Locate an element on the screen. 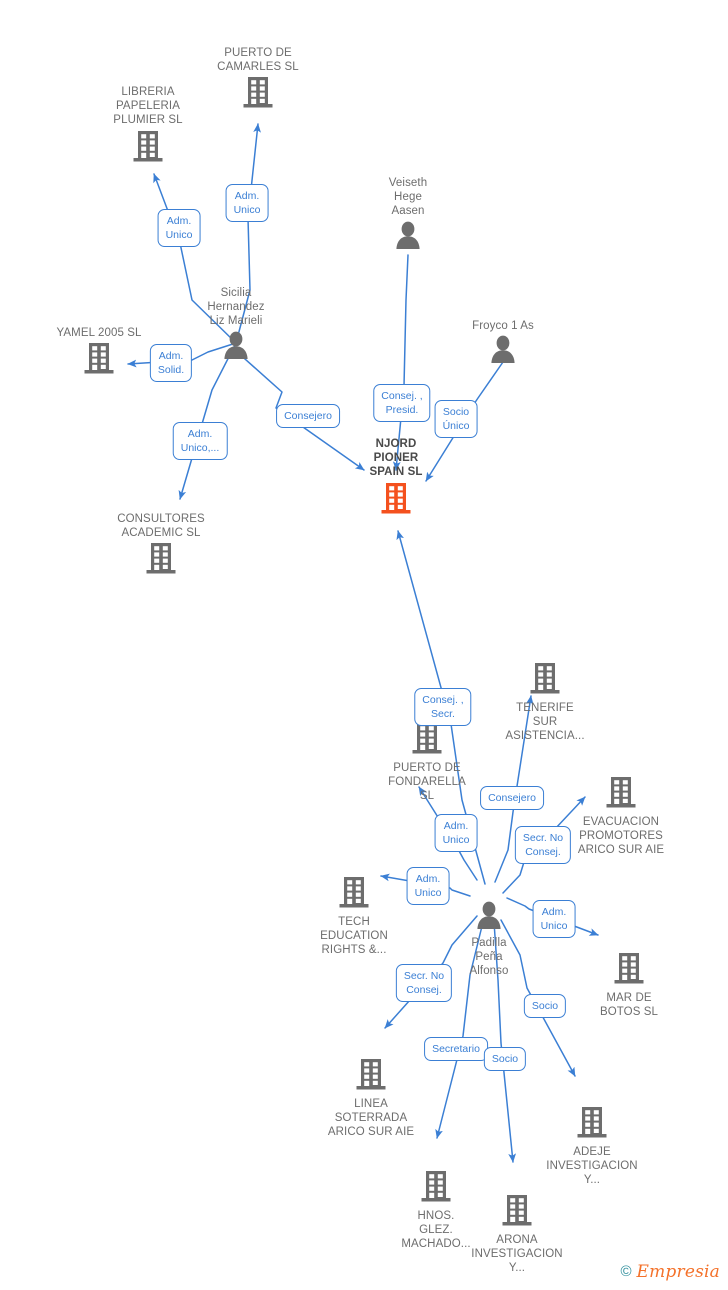 This screenshot has width=728, height=1290. node-njord: NJORD PIONER SPAIN SL is located at coordinates (396, 478).